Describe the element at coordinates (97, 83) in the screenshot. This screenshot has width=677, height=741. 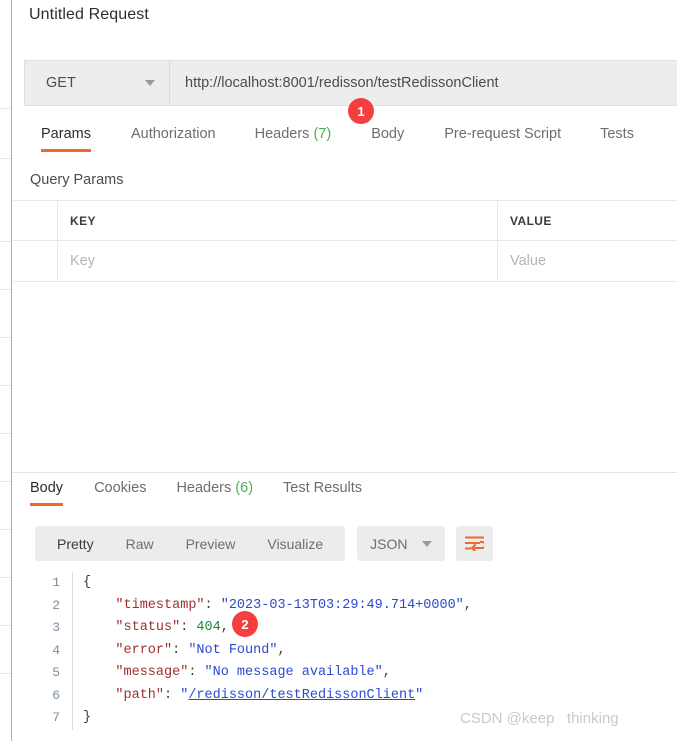
I see `http-method-select: GET` at that location.